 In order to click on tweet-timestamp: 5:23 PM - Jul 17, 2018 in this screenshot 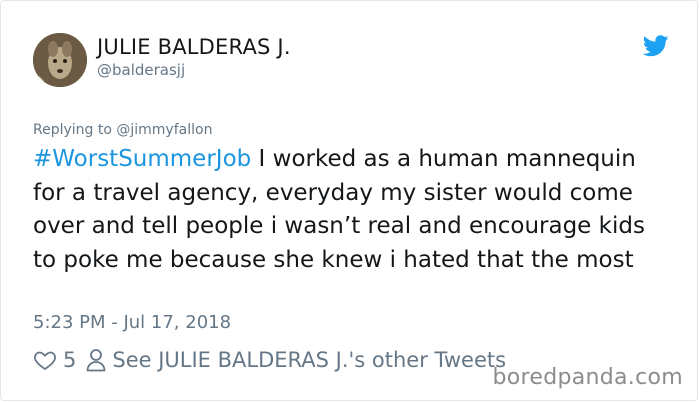, I will do `click(132, 322)`.